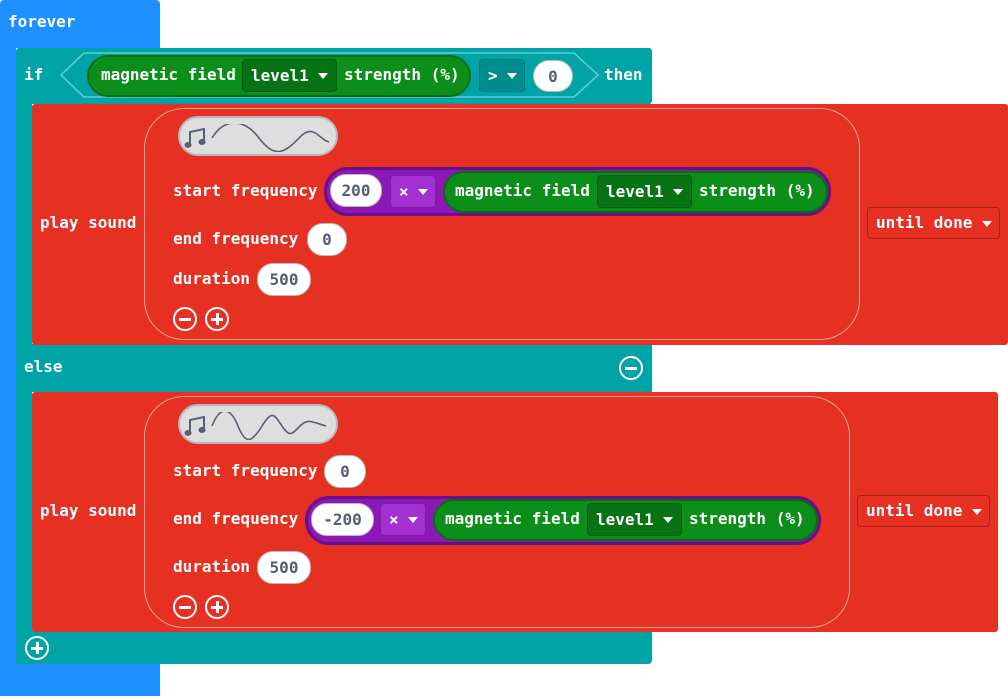 This screenshot has width=1008, height=696. Describe the element at coordinates (8, 370) in the screenshot. I see `forever-block-spine` at that location.